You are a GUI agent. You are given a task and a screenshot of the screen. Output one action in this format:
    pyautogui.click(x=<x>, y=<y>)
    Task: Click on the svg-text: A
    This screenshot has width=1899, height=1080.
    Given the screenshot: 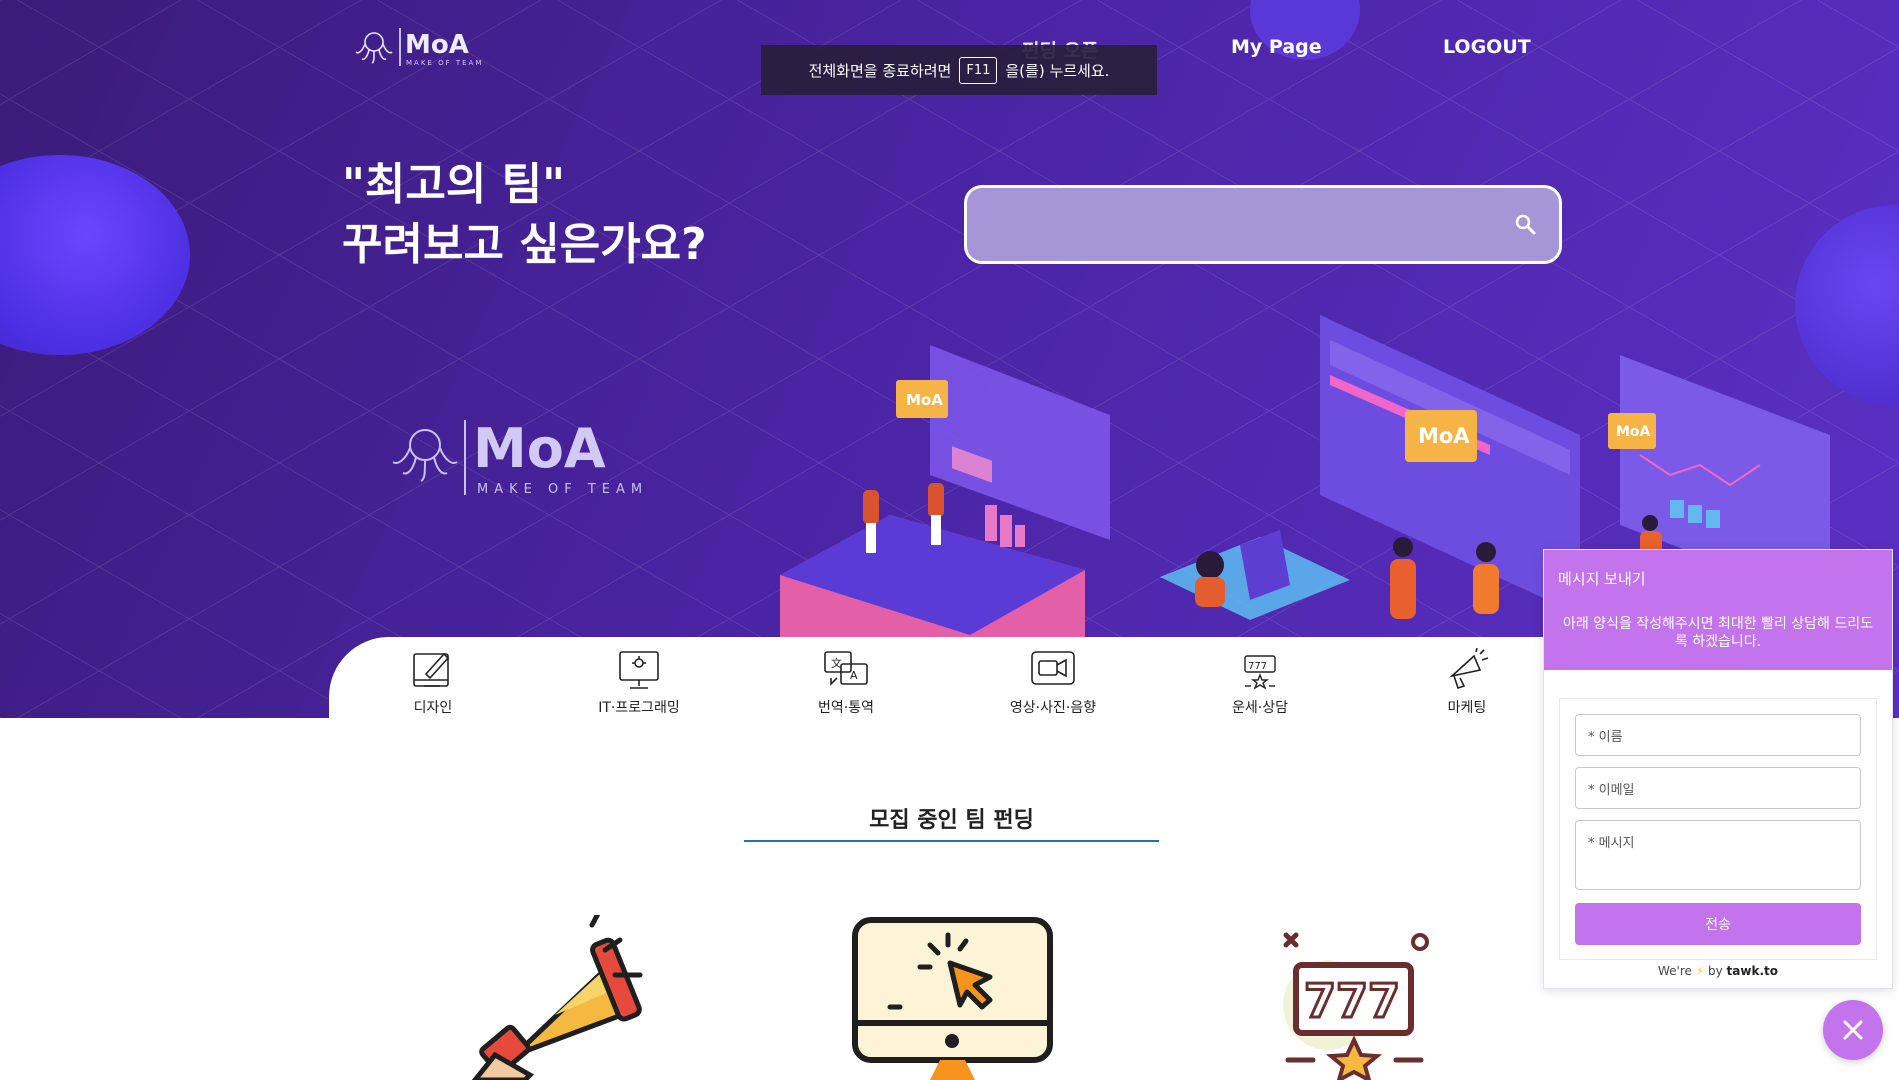 What is the action you would take?
    pyautogui.click(x=854, y=675)
    